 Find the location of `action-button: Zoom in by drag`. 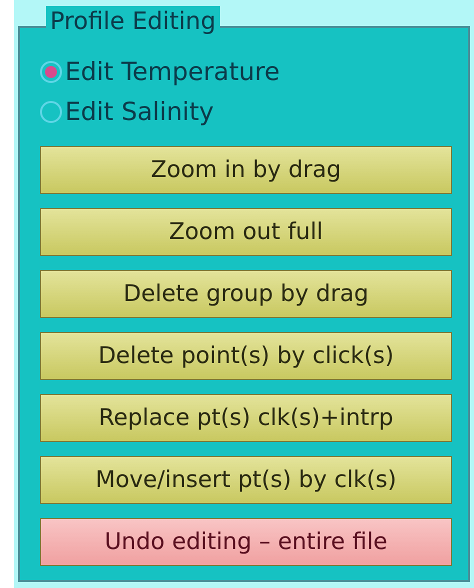

action-button: Zoom in by drag is located at coordinates (246, 170).